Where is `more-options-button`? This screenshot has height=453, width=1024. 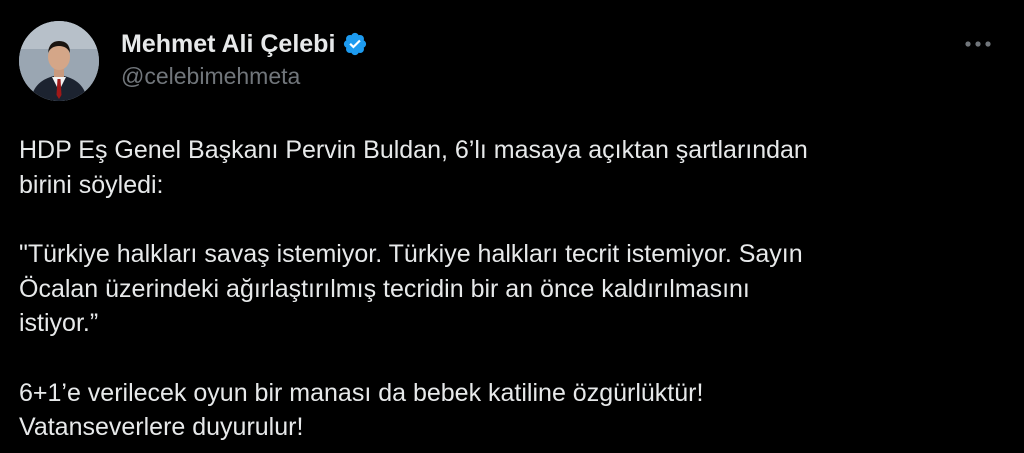 more-options-button is located at coordinates (978, 44).